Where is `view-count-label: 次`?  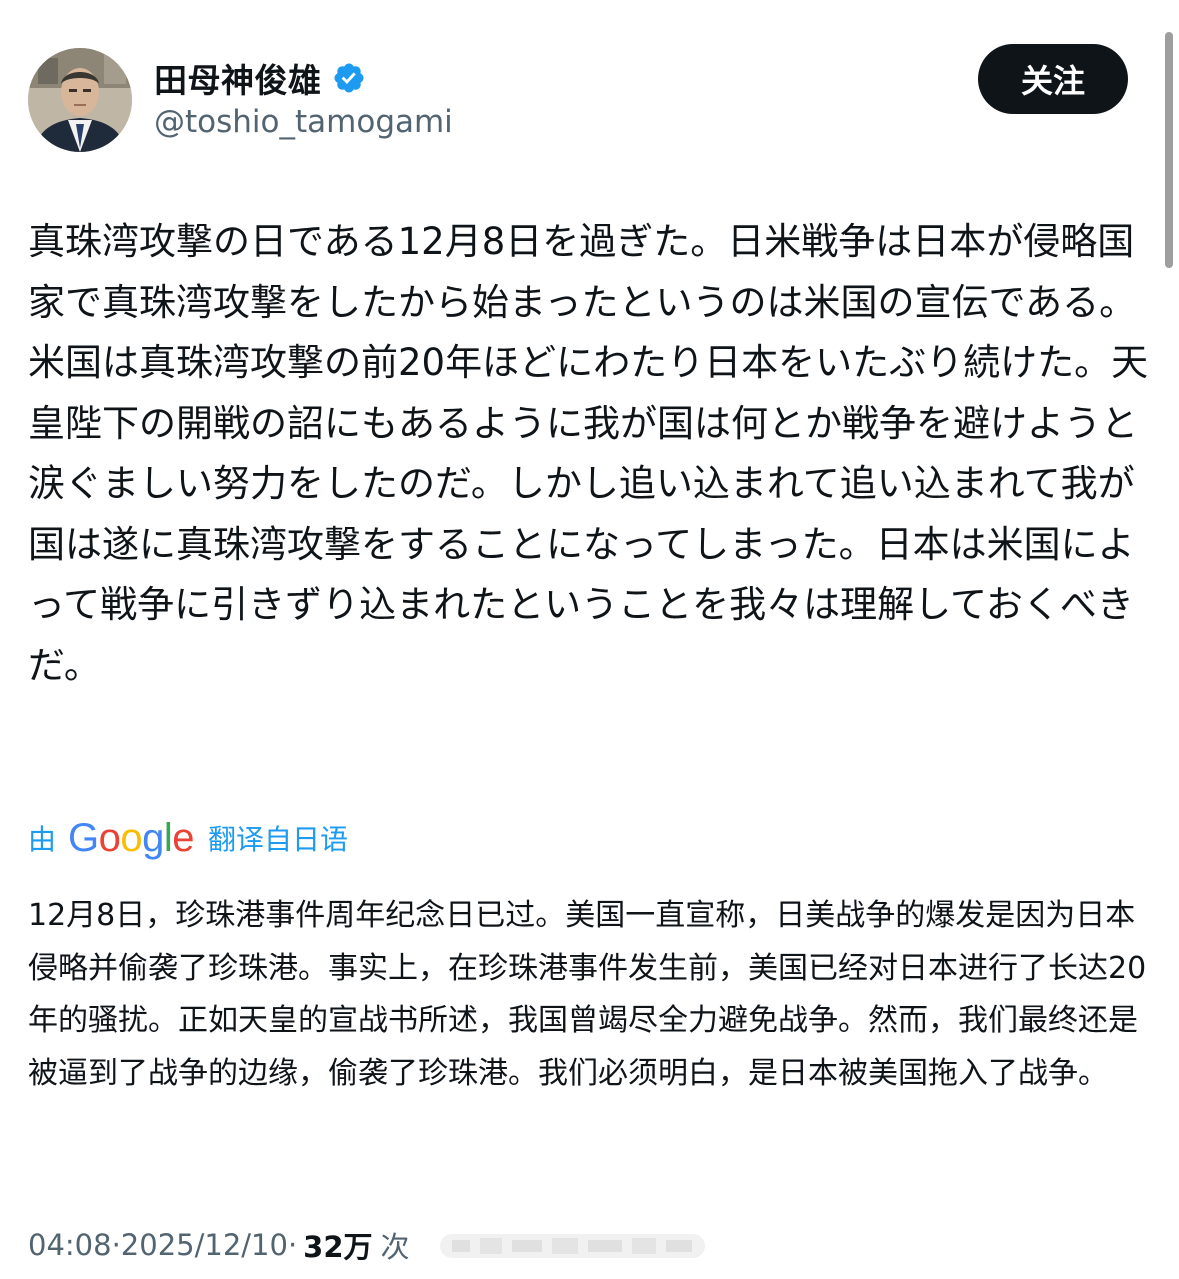
view-count-label: 次 is located at coordinates (395, 1247).